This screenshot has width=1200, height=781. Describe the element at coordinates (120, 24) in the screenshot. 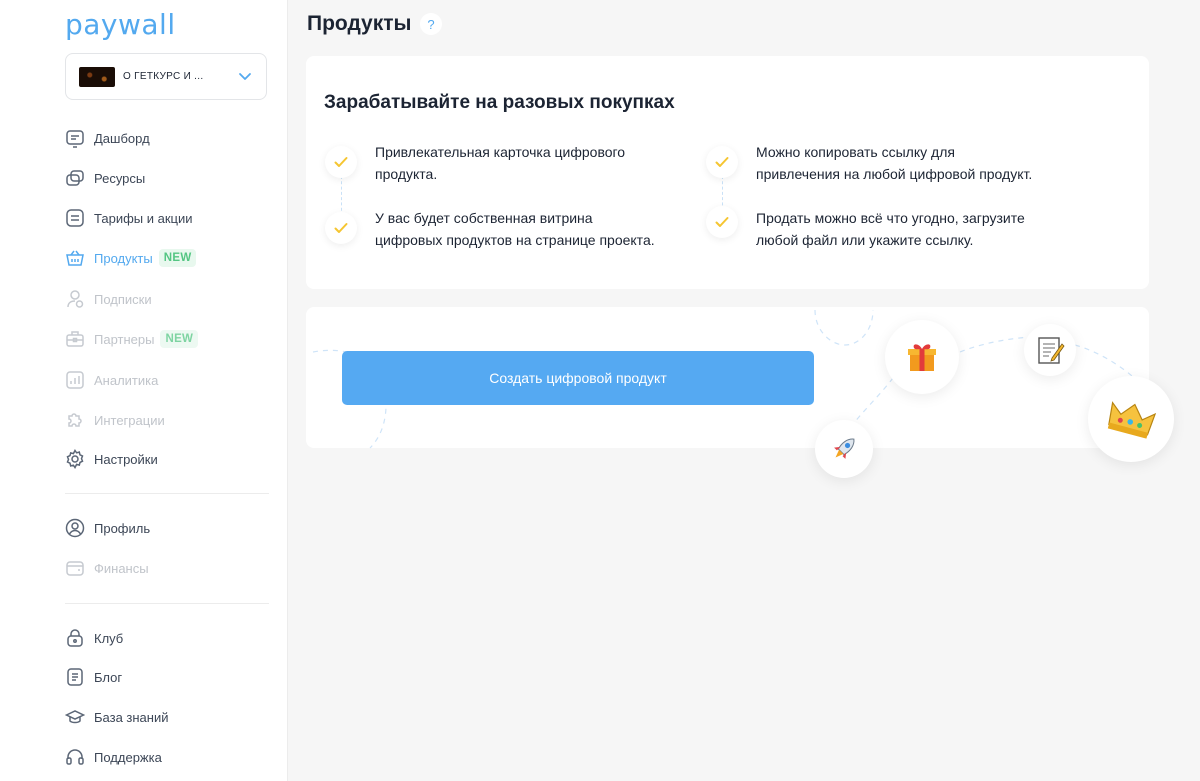

I see `paywall-logo: paywall` at that location.